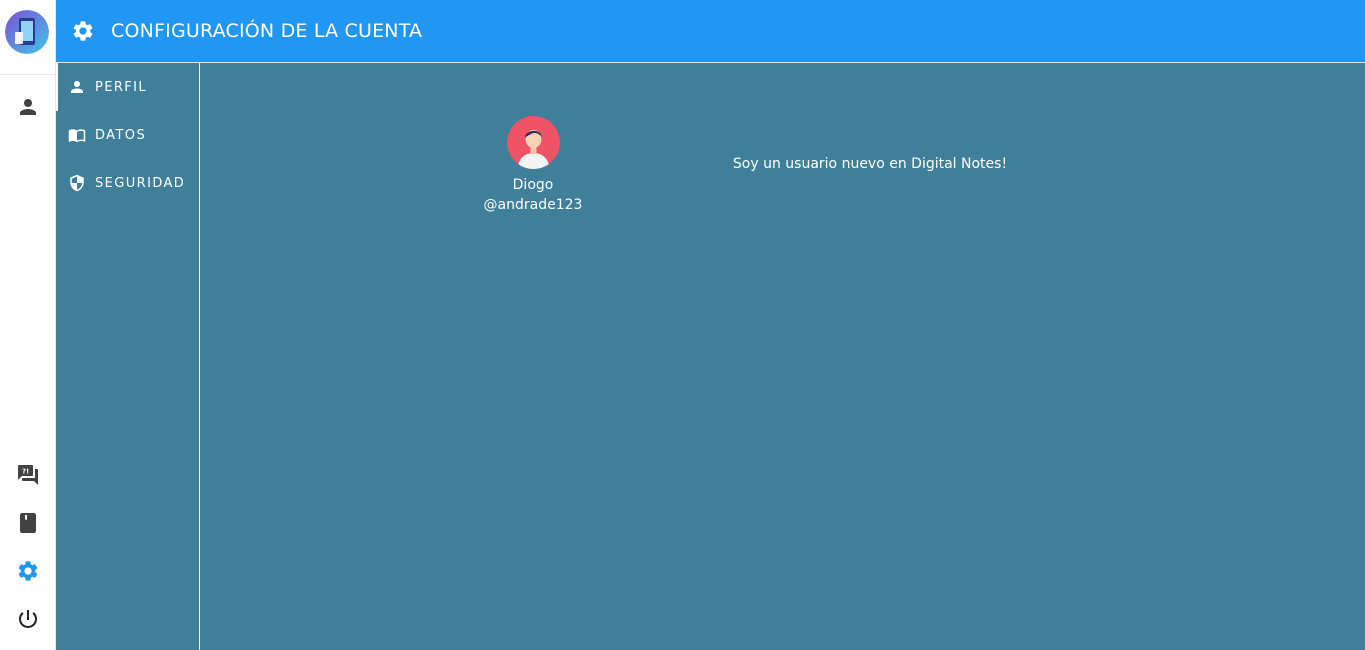 The width and height of the screenshot is (1365, 650). What do you see at coordinates (267, 31) in the screenshot?
I see `page-title: CONFIGURACIÓN DE LA CUENTA` at bounding box center [267, 31].